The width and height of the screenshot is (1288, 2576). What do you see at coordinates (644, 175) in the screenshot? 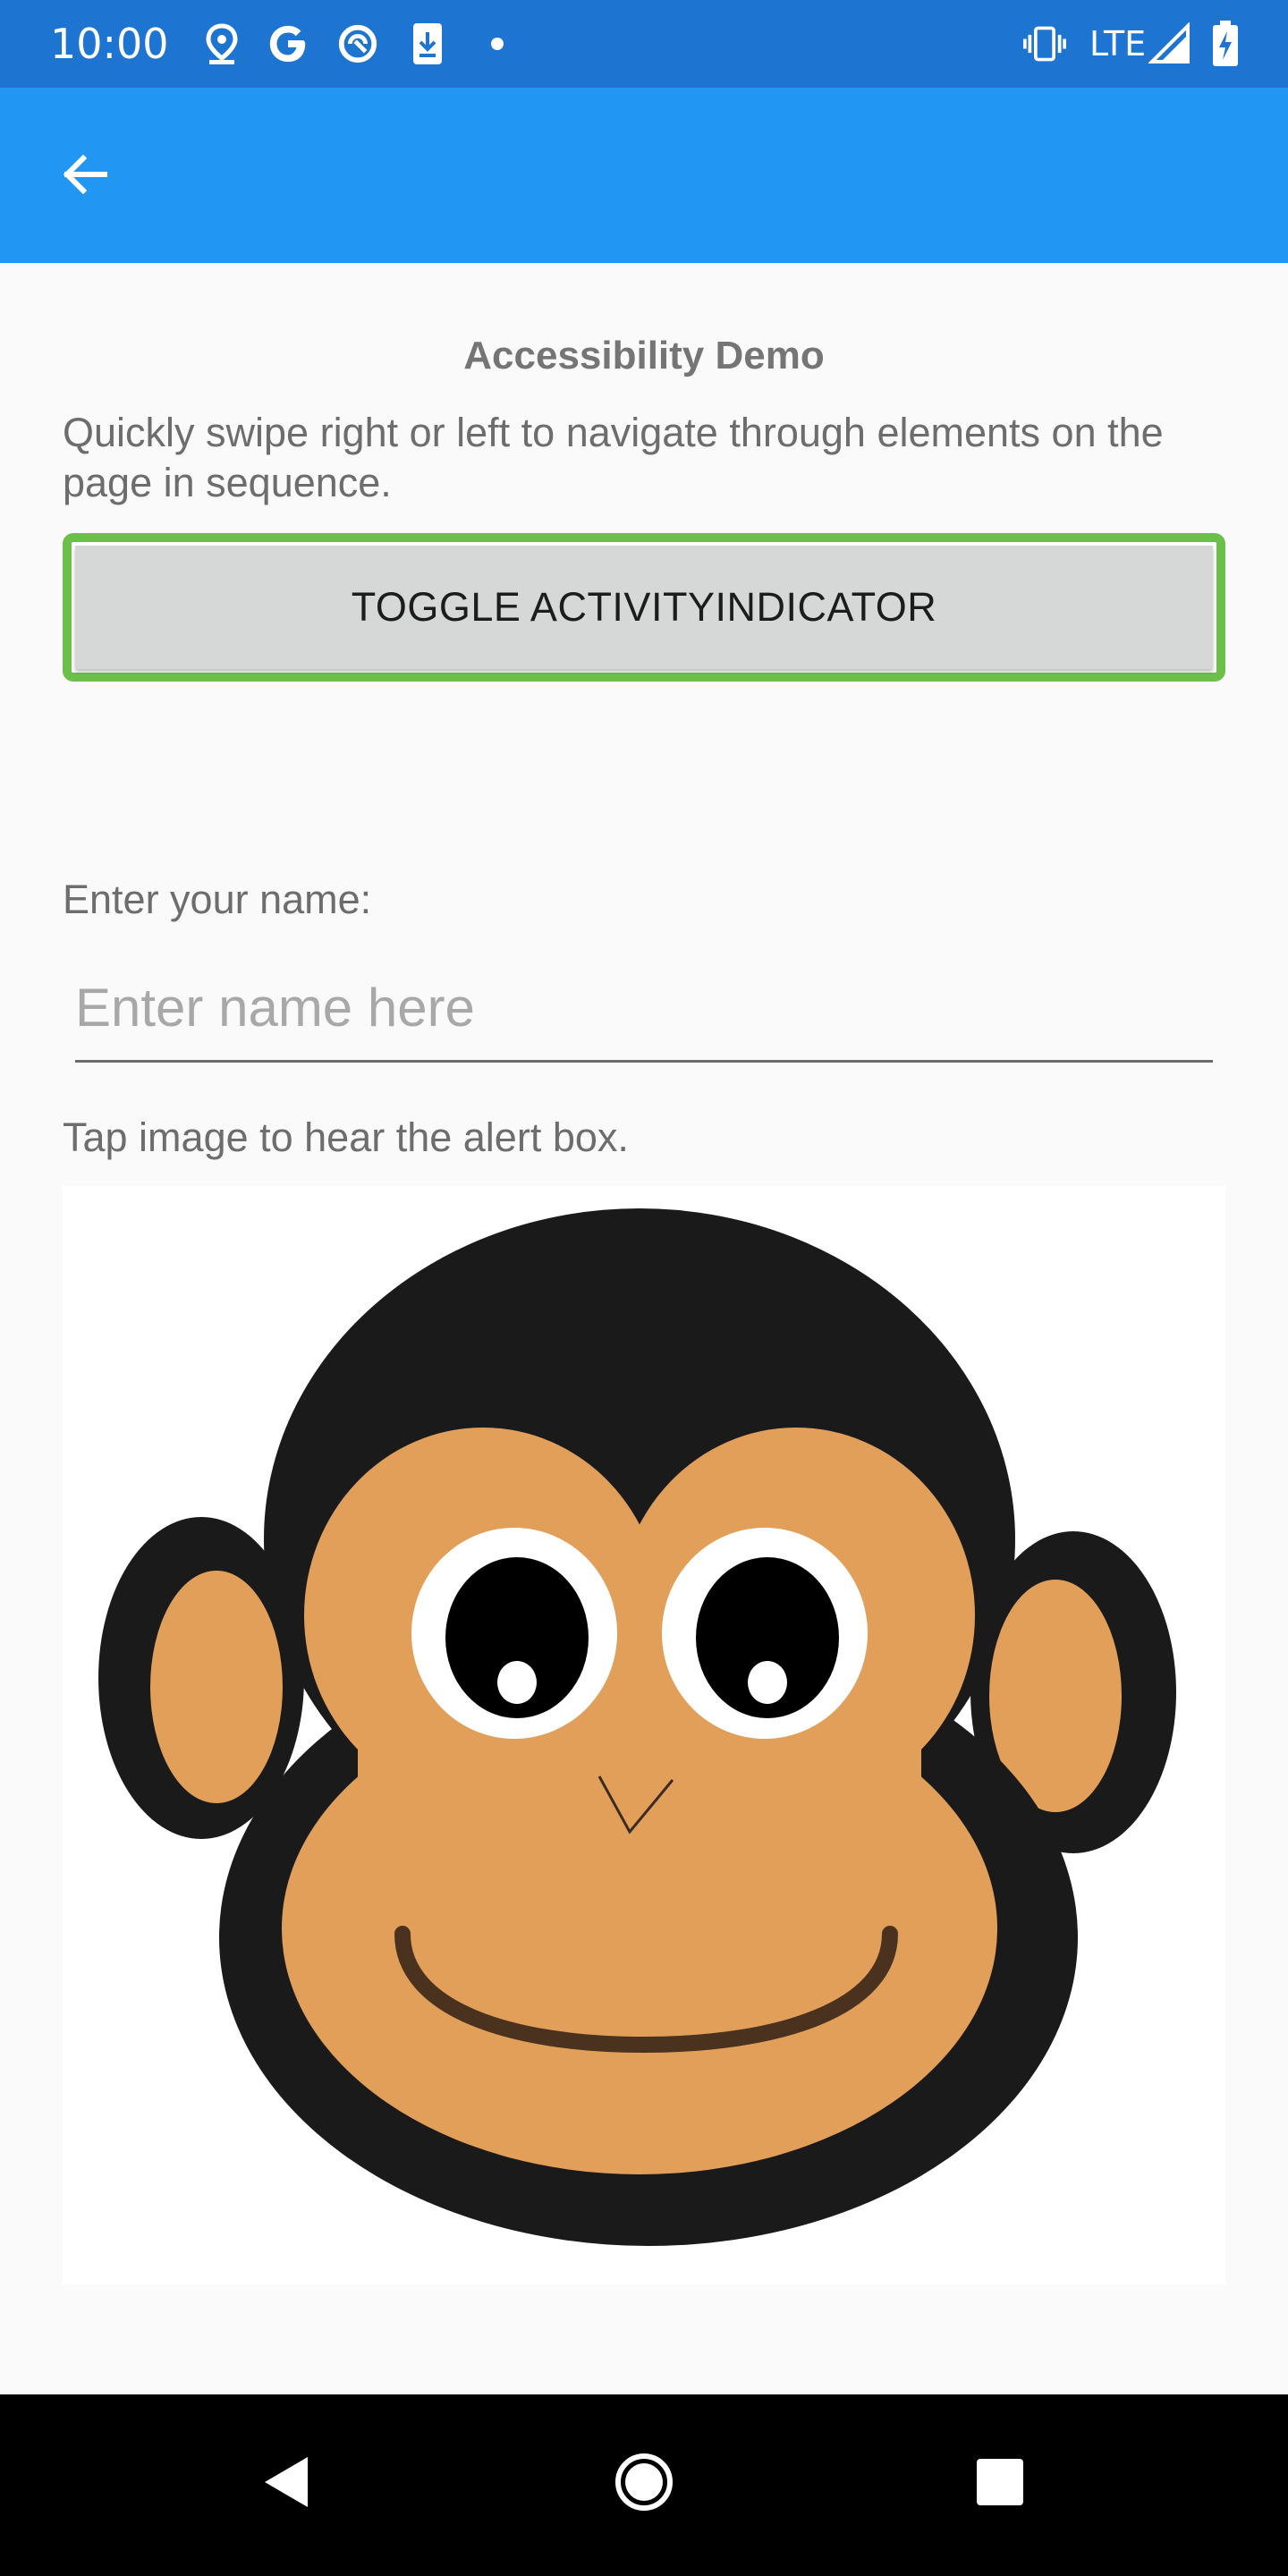
I see `app-bar` at bounding box center [644, 175].